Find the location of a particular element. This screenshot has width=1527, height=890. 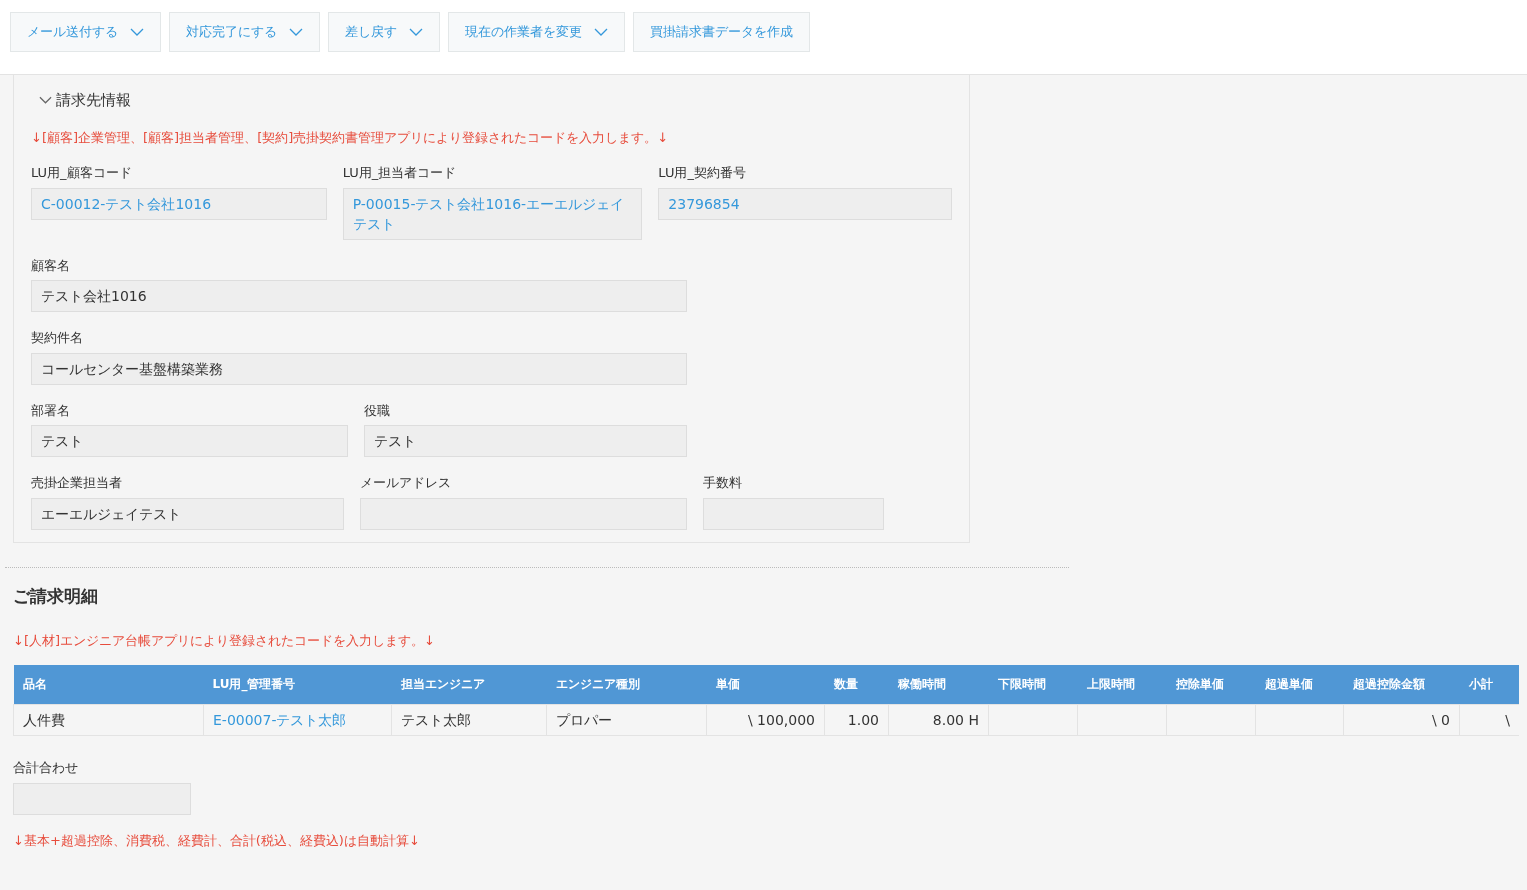

table-cell: \ 100,000 is located at coordinates (765, 720).